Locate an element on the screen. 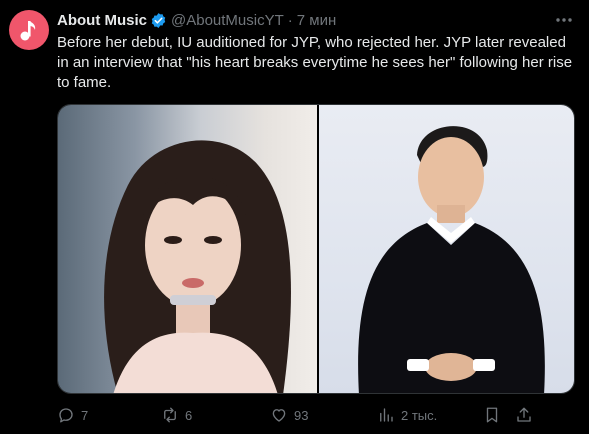 The image size is (589, 434). tweet-timestamp: 7 мин is located at coordinates (317, 20).